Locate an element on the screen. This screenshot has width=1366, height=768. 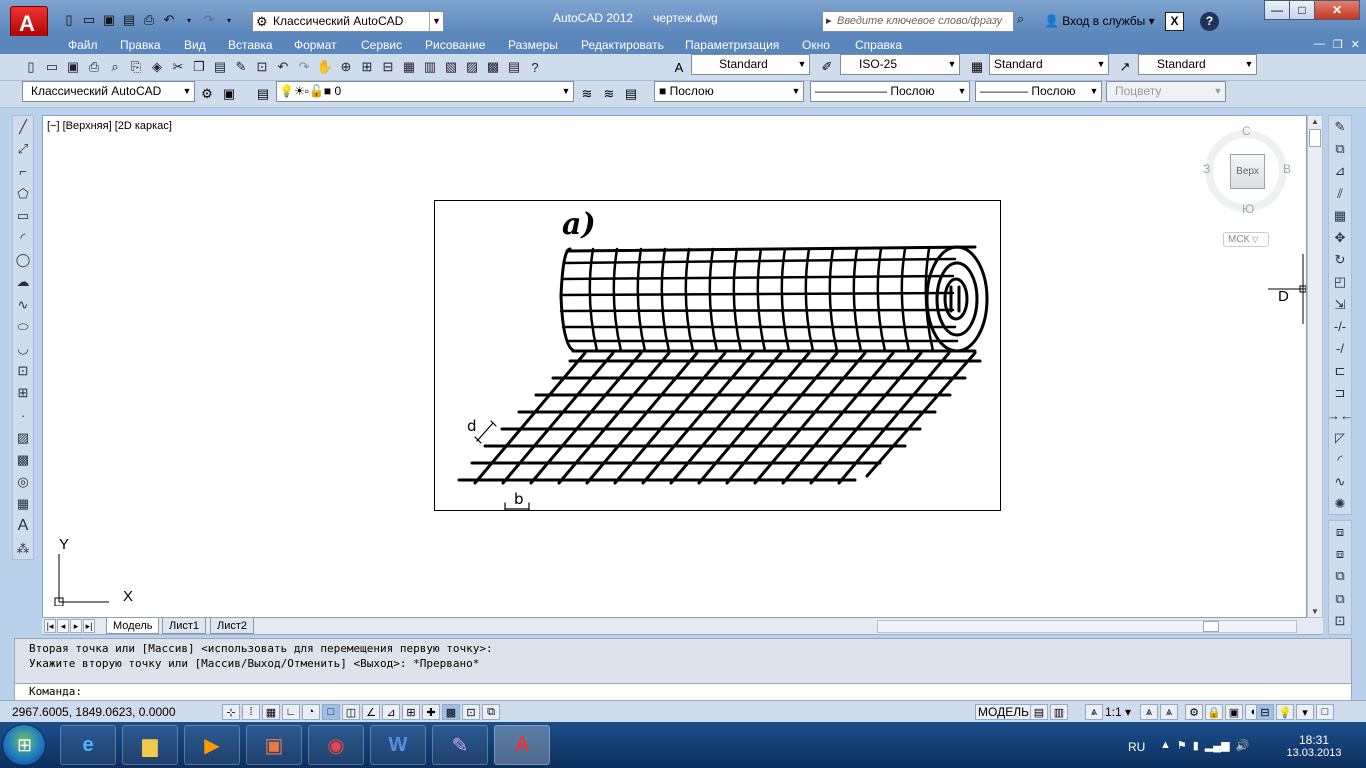
break-icon: ⊐ is located at coordinates (1340, 393).